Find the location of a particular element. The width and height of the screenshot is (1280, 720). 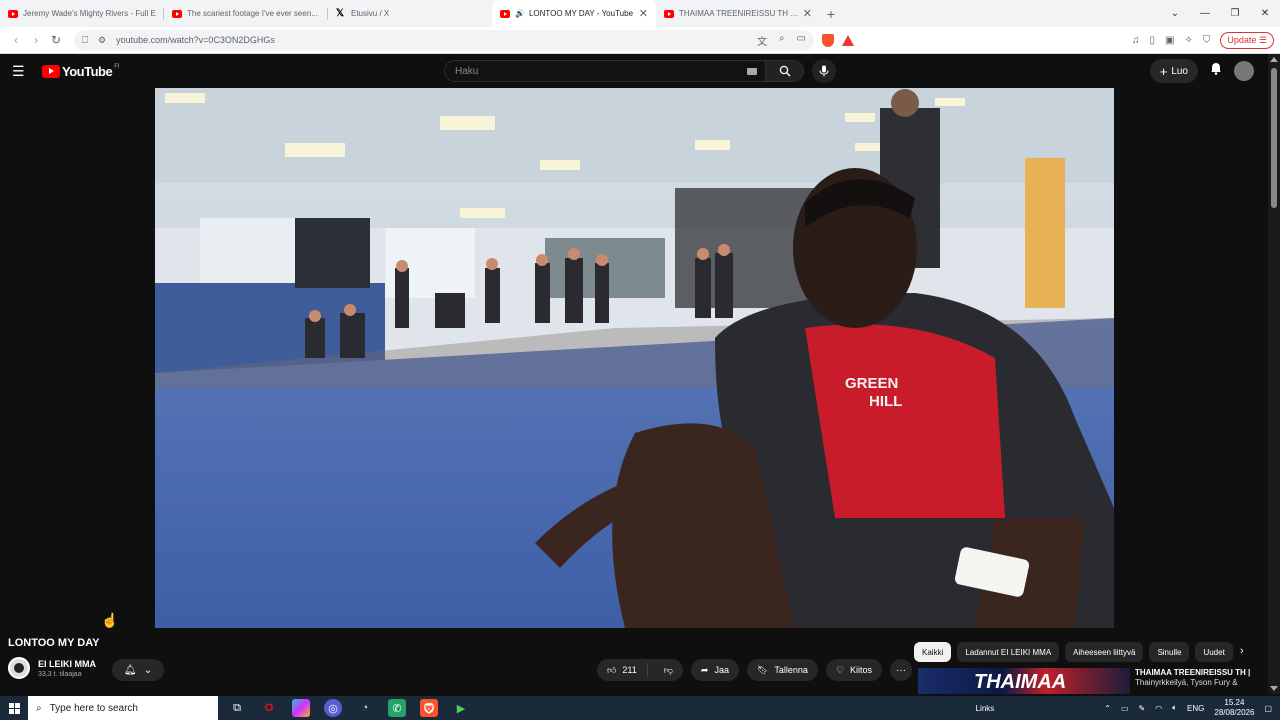

wifi-icon: ◠ is located at coordinates (1158, 708).